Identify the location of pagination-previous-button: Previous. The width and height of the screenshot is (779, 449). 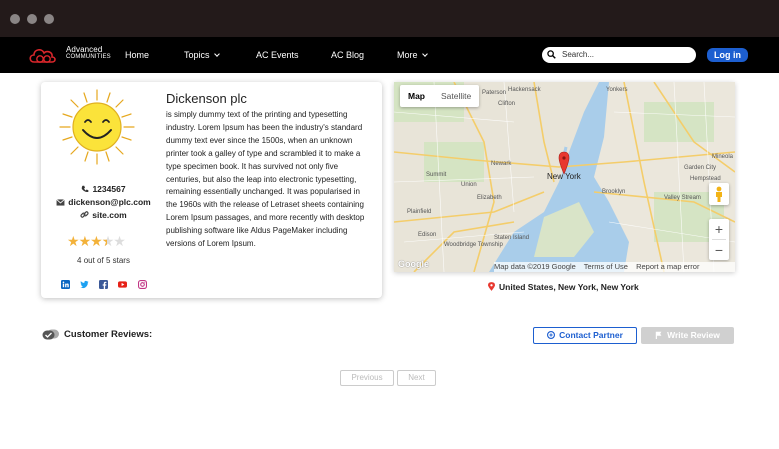
(367, 378).